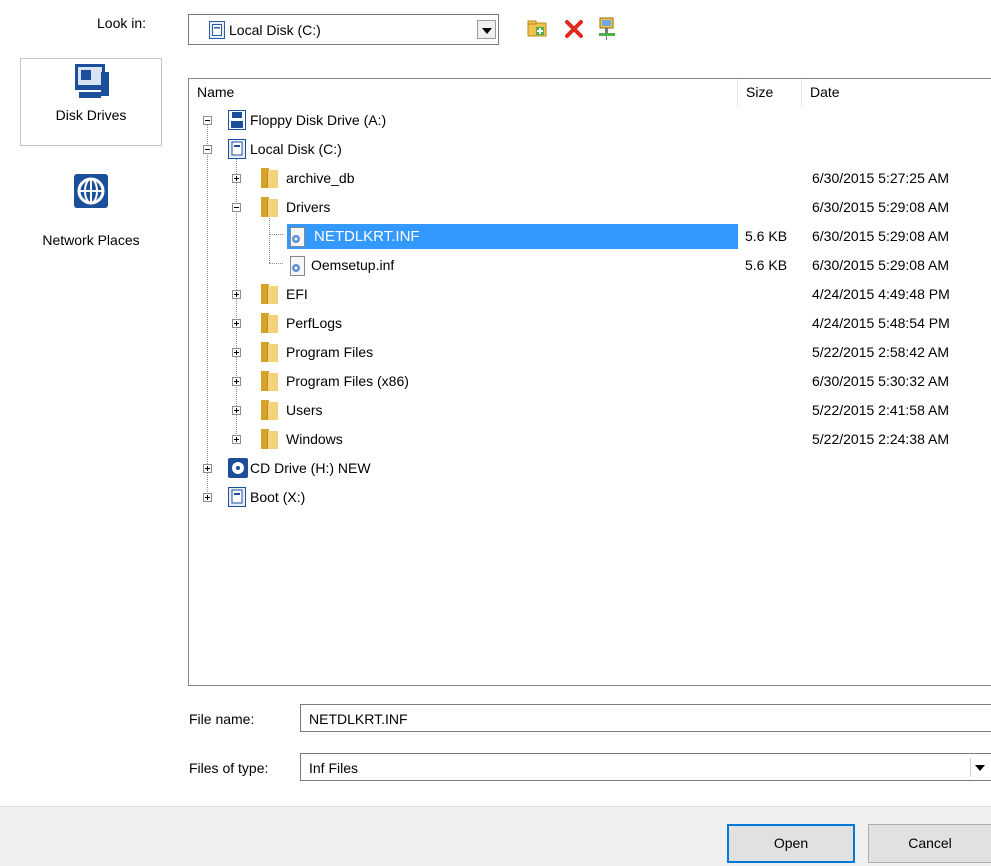  I want to click on file-type-select: Inf Files, so click(645, 767).